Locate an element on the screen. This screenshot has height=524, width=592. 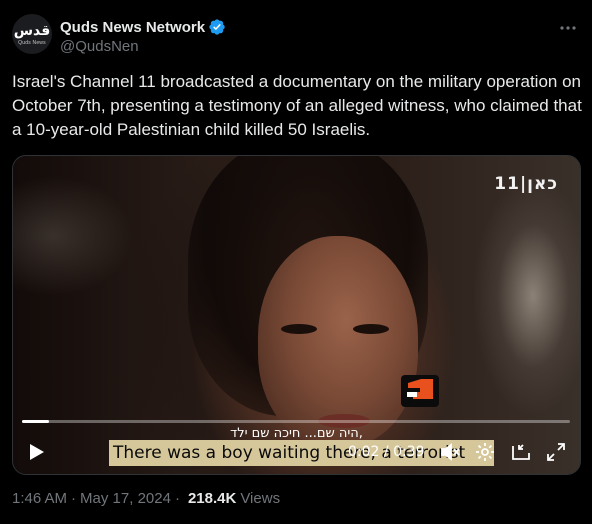
current-time: 0:02 is located at coordinates (364, 452).